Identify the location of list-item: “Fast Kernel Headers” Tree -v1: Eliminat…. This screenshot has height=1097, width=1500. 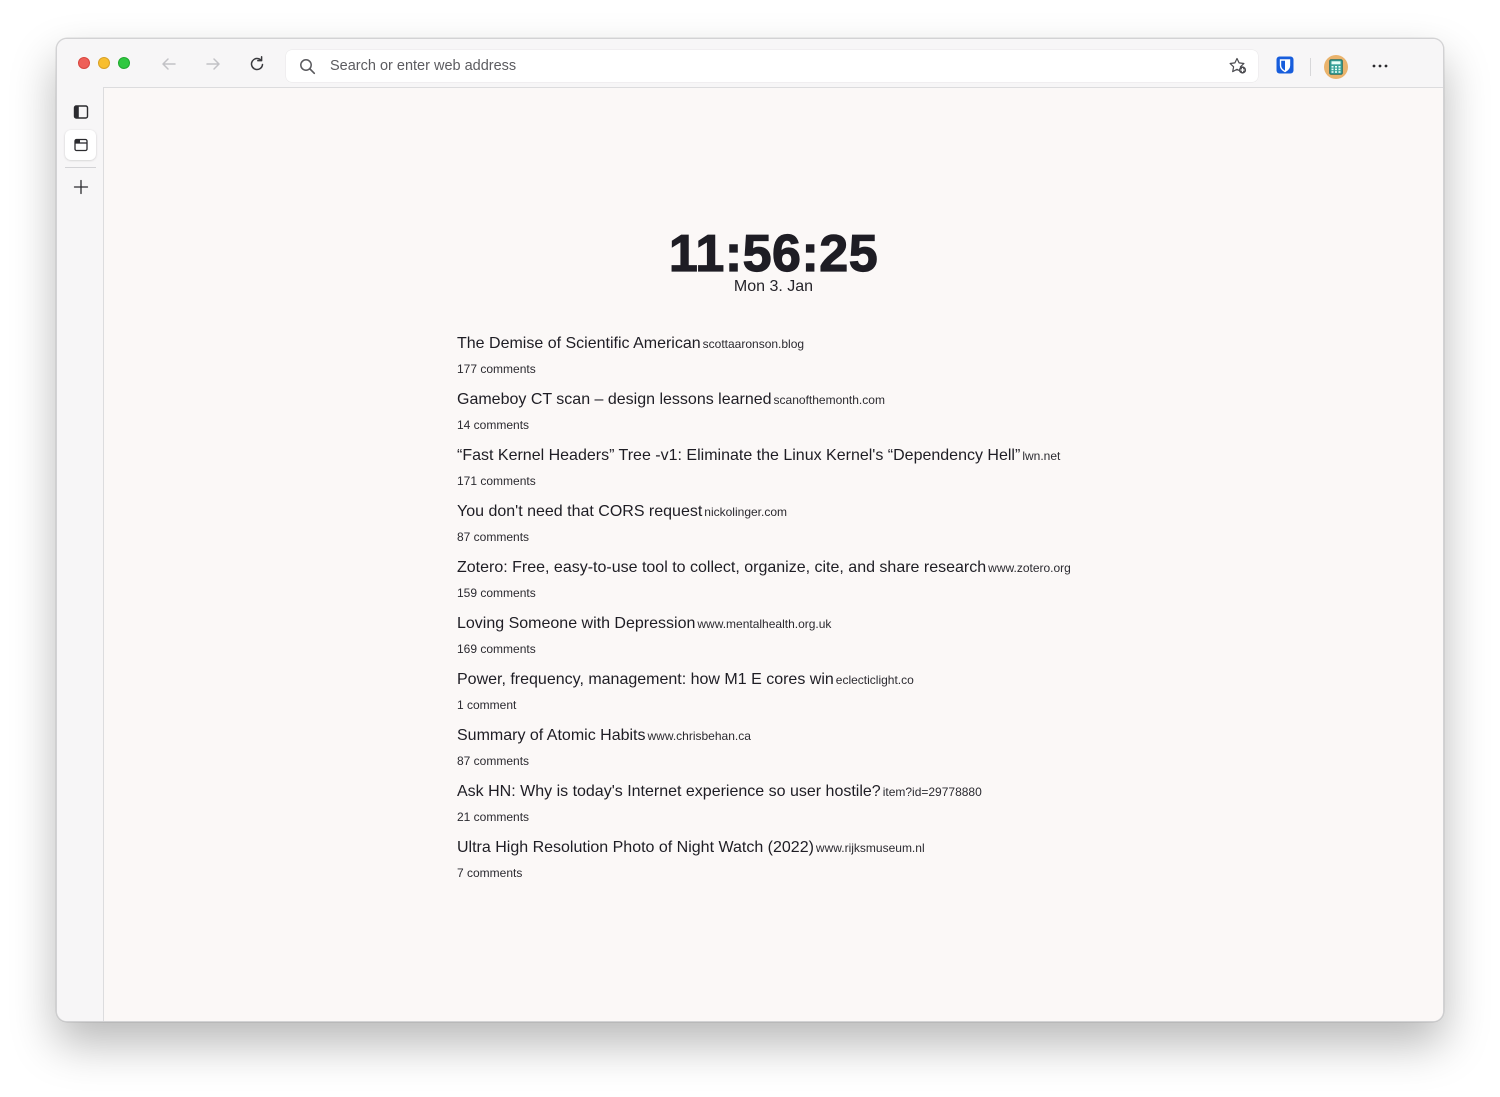
(837, 474).